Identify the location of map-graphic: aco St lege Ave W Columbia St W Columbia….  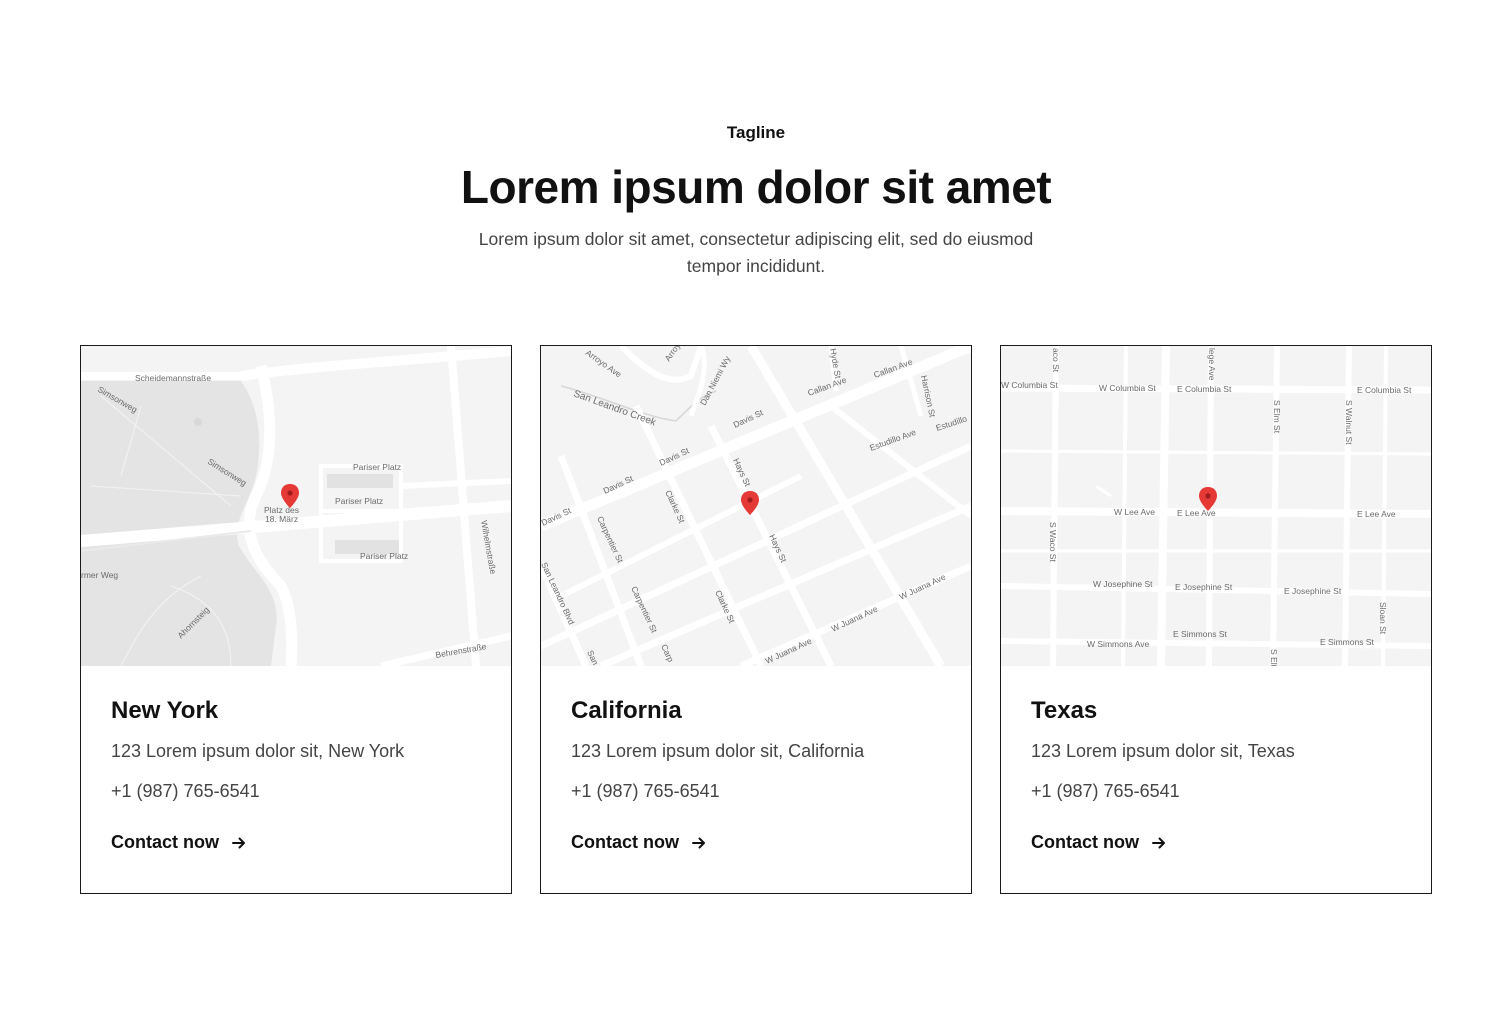
(1216, 506).